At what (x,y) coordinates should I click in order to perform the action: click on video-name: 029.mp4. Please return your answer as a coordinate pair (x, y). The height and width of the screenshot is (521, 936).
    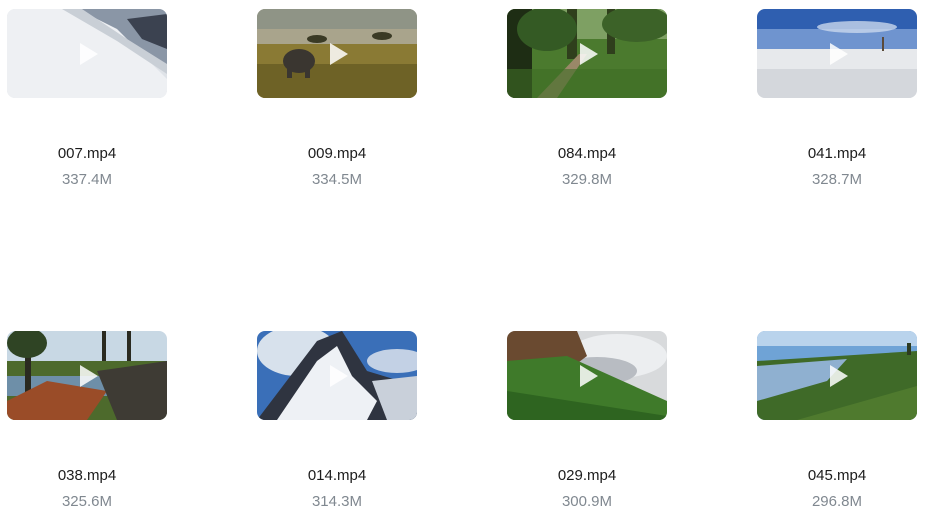
    Looking at the image, I should click on (587, 475).